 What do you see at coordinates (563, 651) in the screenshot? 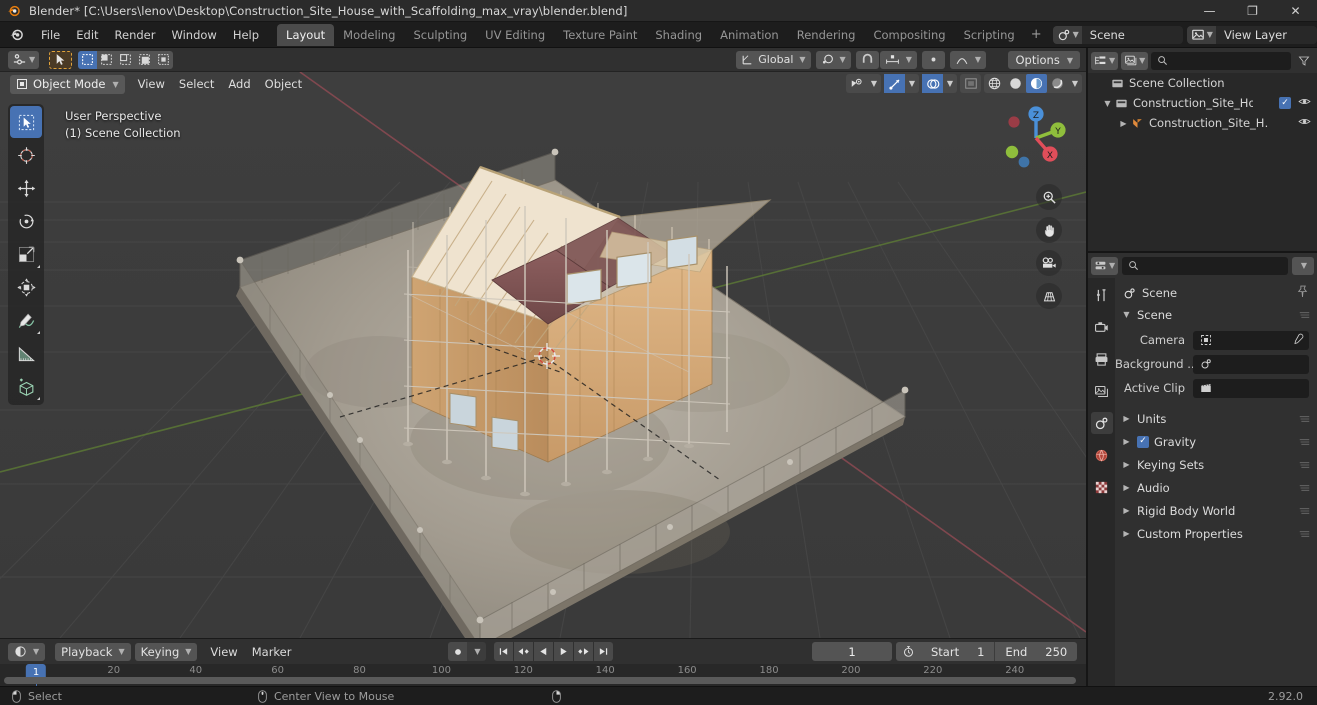
I see `play-button` at bounding box center [563, 651].